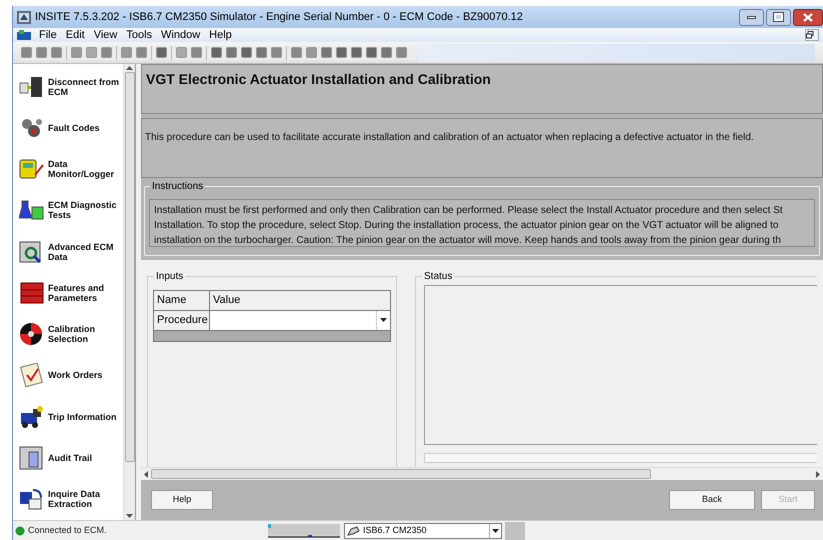 This screenshot has height=540, width=823. I want to click on menu-item: Tools, so click(139, 35).